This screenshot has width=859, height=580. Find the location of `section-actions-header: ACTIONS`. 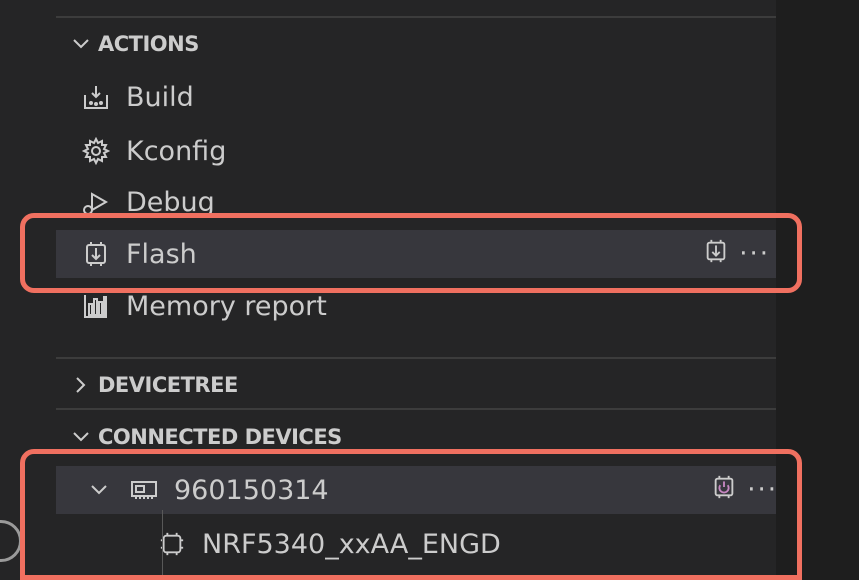

section-actions-header: ACTIONS is located at coordinates (416, 44).